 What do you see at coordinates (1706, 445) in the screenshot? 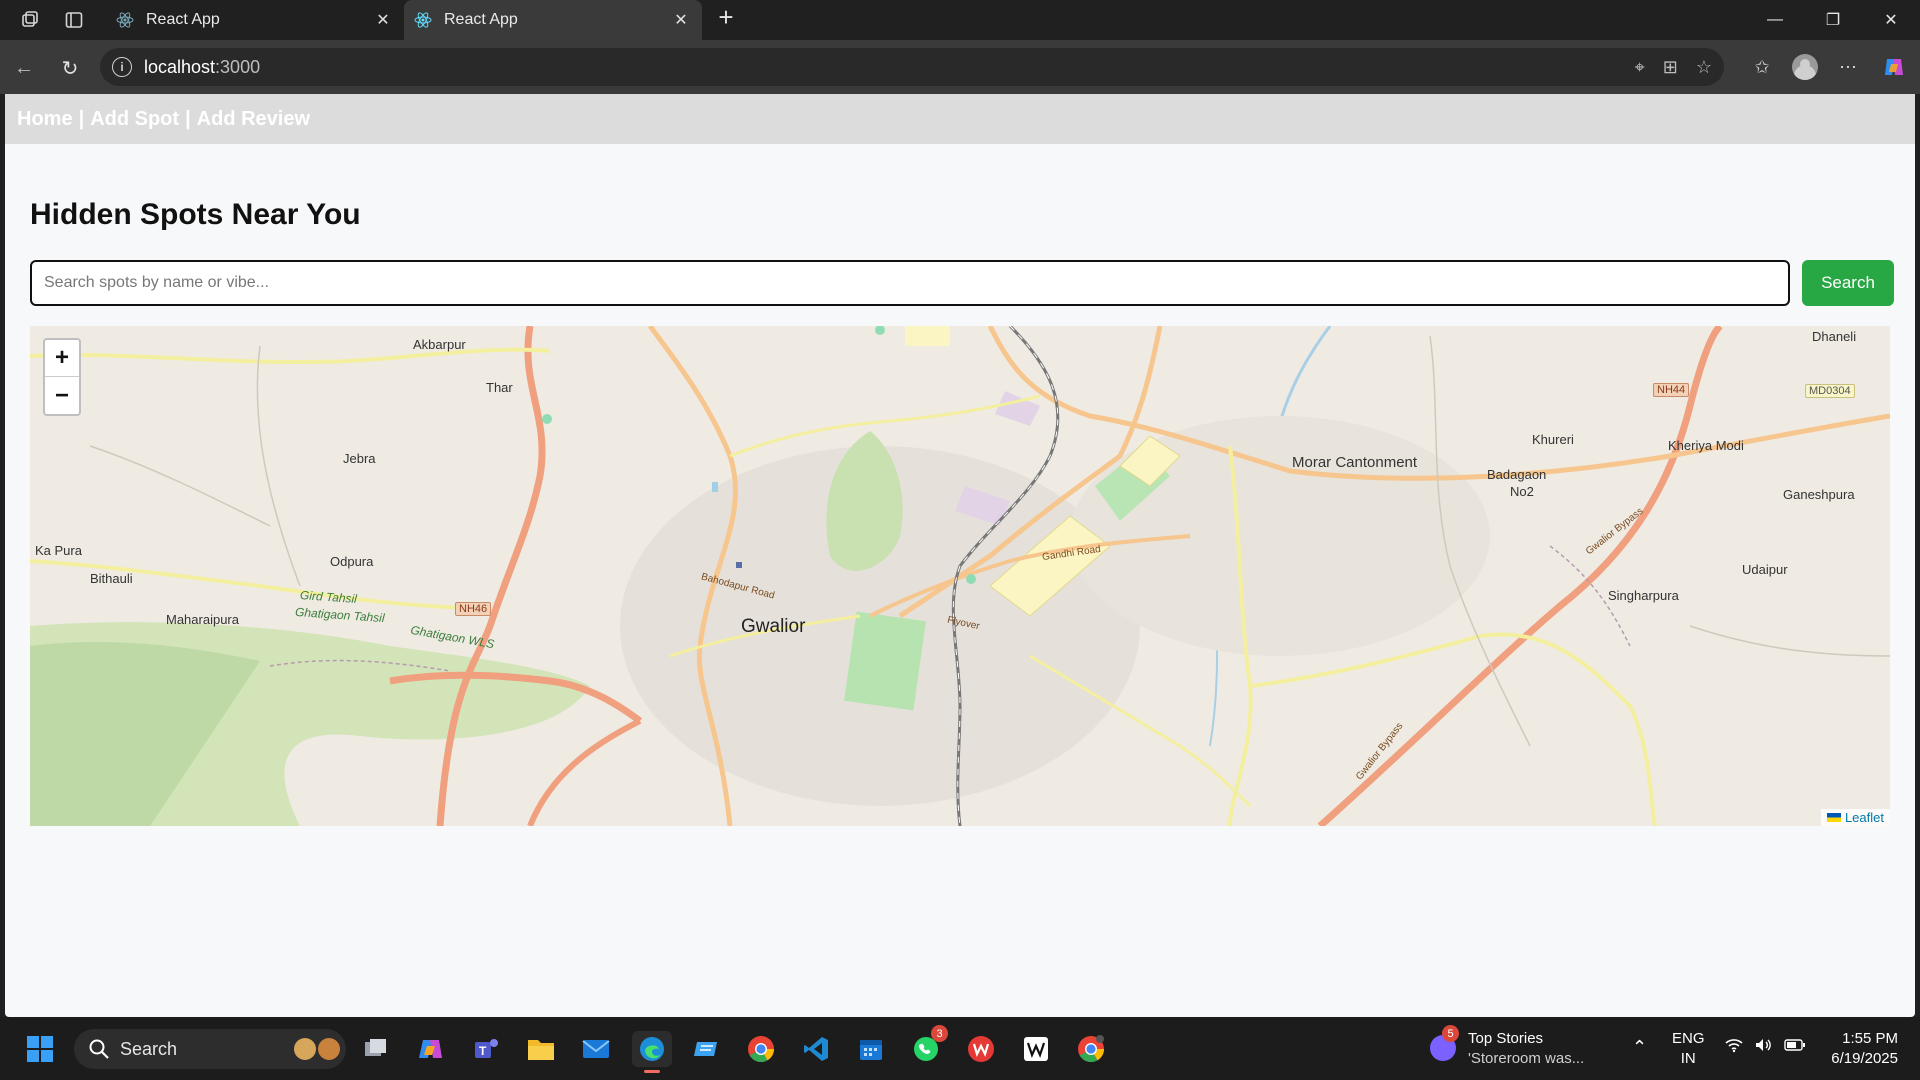
I see `map-label-kheriya-modi: Kheriya Modi` at bounding box center [1706, 445].